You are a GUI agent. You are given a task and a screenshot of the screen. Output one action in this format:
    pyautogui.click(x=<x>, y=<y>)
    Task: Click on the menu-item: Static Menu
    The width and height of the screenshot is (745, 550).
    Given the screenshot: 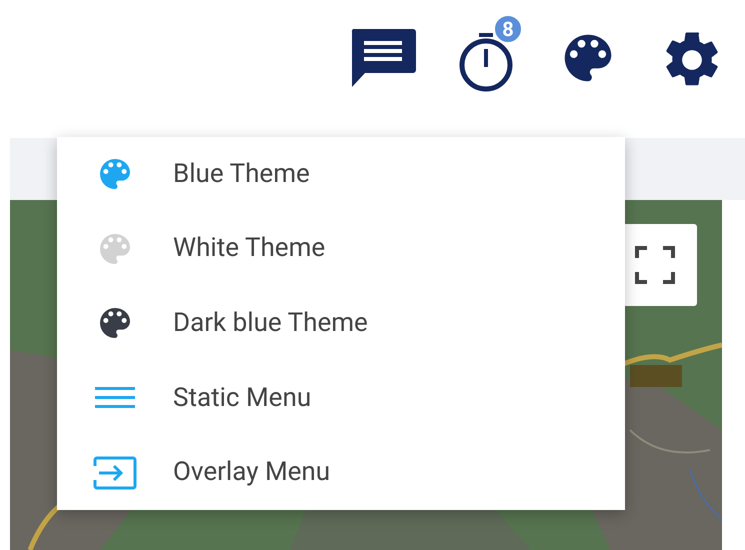 What is the action you would take?
    pyautogui.click(x=341, y=398)
    